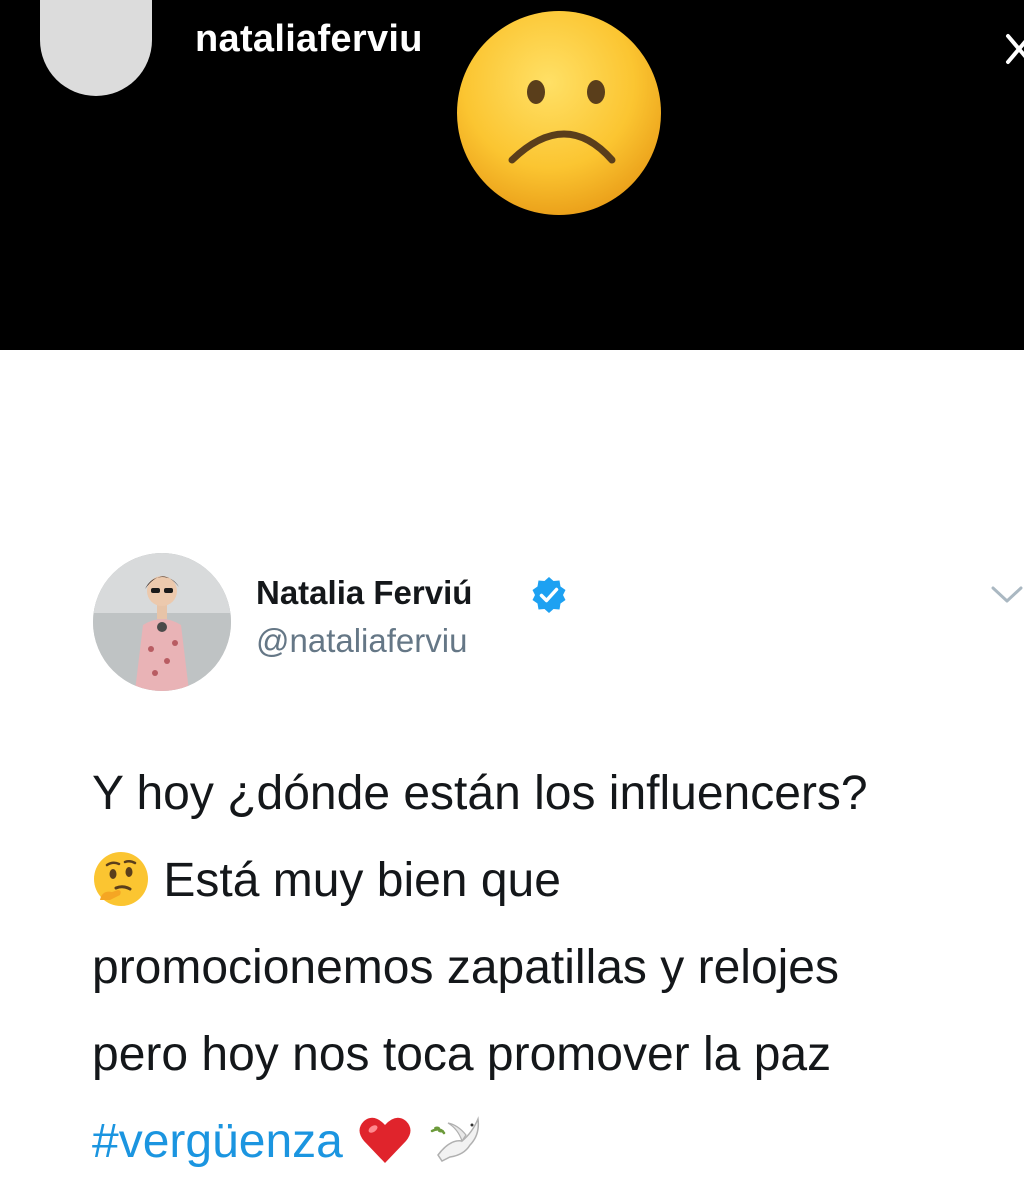 Image resolution: width=1024 pixels, height=1198 pixels. Describe the element at coordinates (462, 1054) in the screenshot. I see `tweet-line: pero hoy nos toca promover la paz` at that location.